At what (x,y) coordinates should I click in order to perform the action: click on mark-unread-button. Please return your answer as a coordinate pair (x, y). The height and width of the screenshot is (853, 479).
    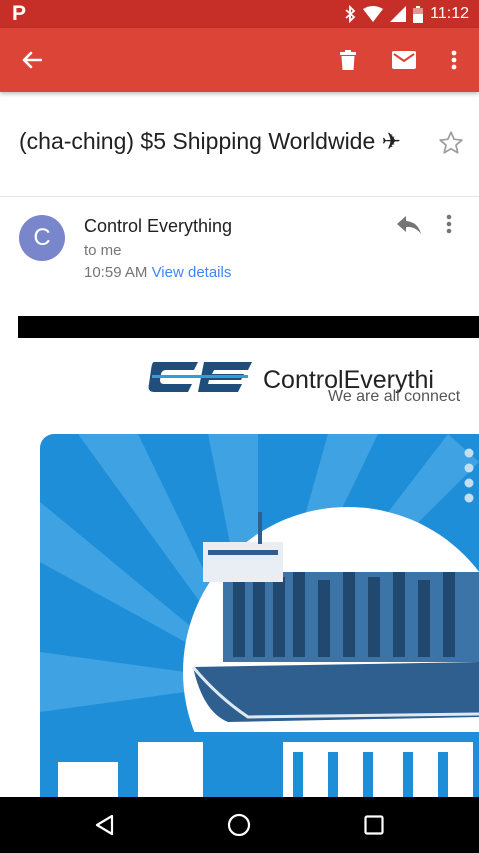
    Looking at the image, I should click on (404, 60).